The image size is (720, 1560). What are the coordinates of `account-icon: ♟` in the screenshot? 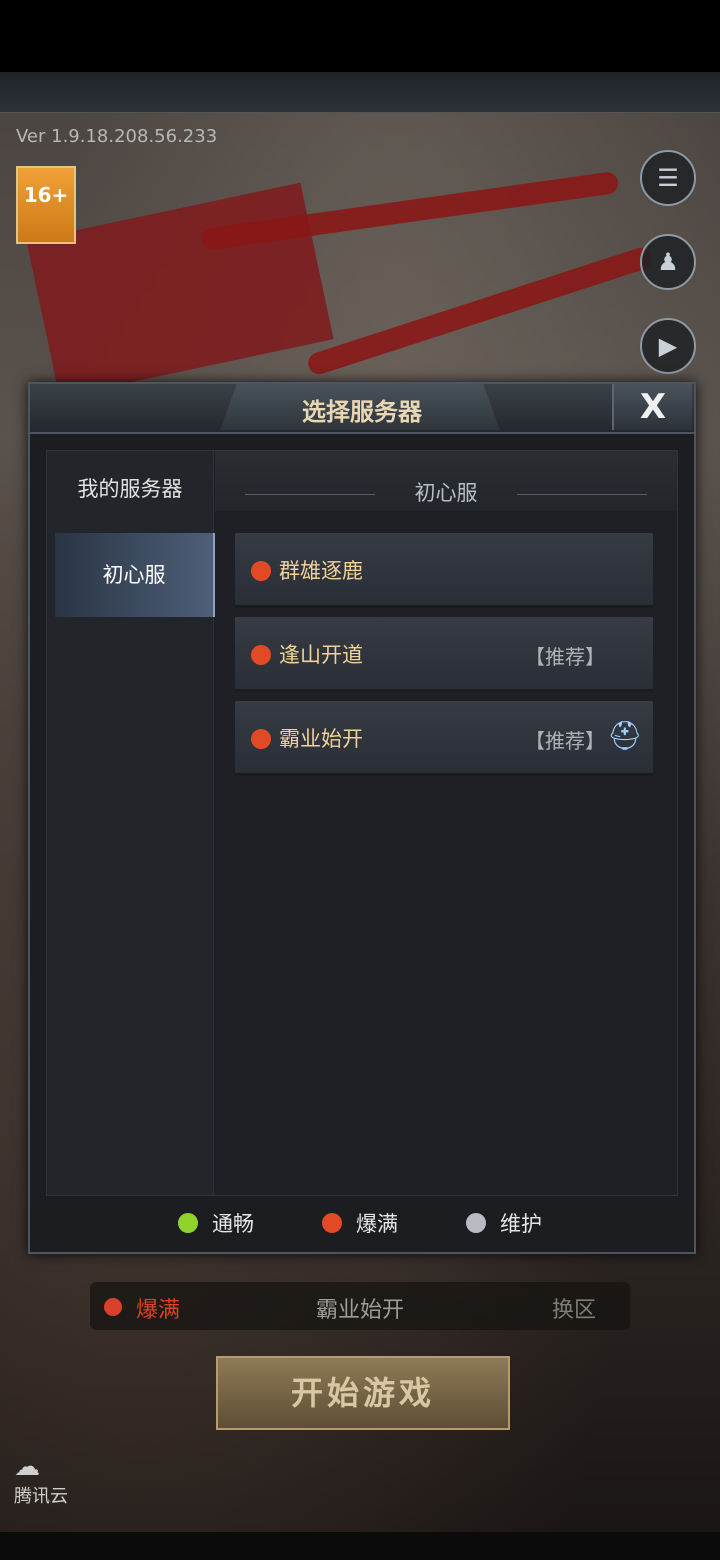 It's located at (668, 262).